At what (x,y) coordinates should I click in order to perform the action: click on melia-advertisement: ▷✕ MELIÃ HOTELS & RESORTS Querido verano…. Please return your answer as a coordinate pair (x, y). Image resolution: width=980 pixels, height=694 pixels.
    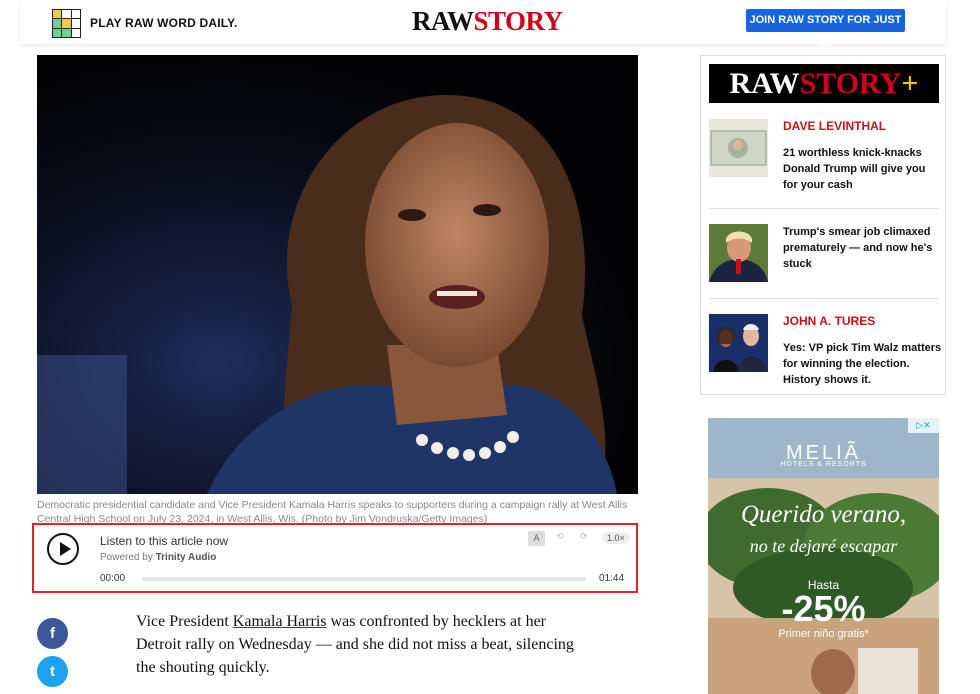
    Looking at the image, I should click on (823, 556).